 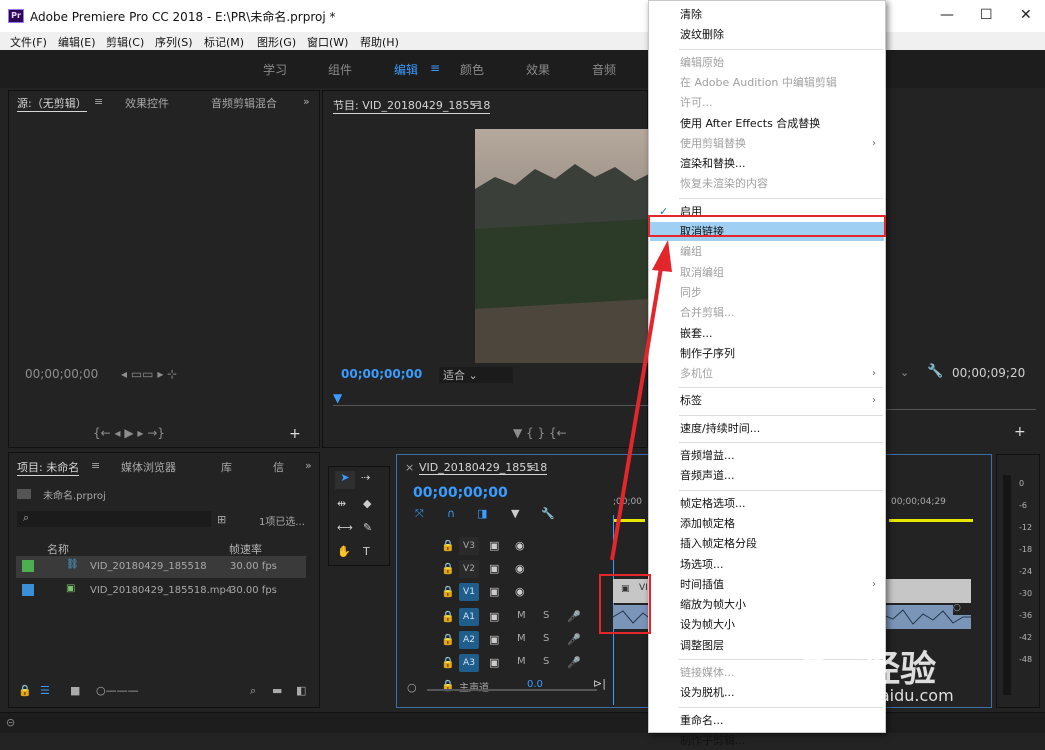 What do you see at coordinates (98, 101) in the screenshot?
I see `tab-source-menu-icon: ≡` at bounding box center [98, 101].